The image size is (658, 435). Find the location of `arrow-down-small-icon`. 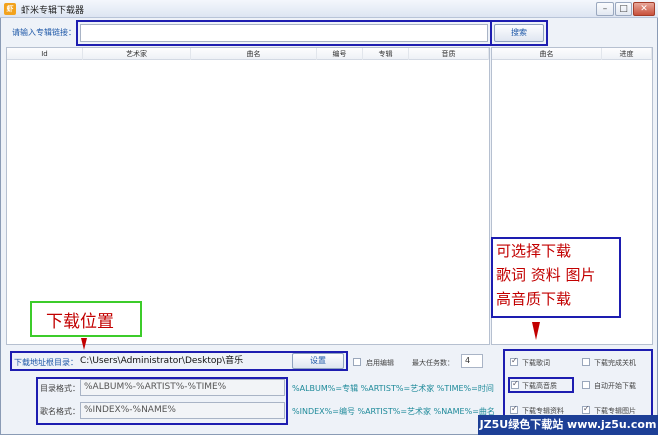

arrow-down-small-icon is located at coordinates (84, 344).